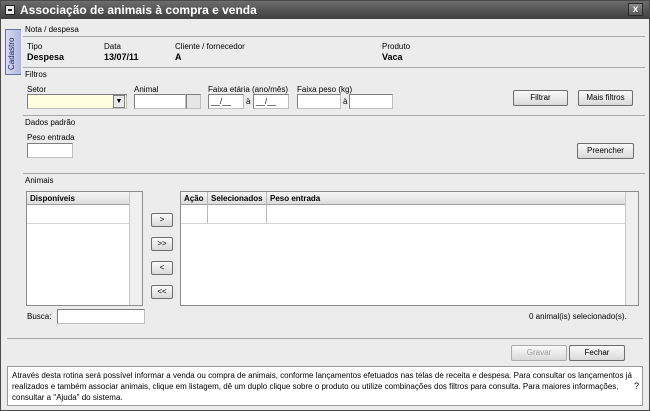  What do you see at coordinates (138, 10) in the screenshot?
I see `window-title: Associação de animais à compra e venda` at bounding box center [138, 10].